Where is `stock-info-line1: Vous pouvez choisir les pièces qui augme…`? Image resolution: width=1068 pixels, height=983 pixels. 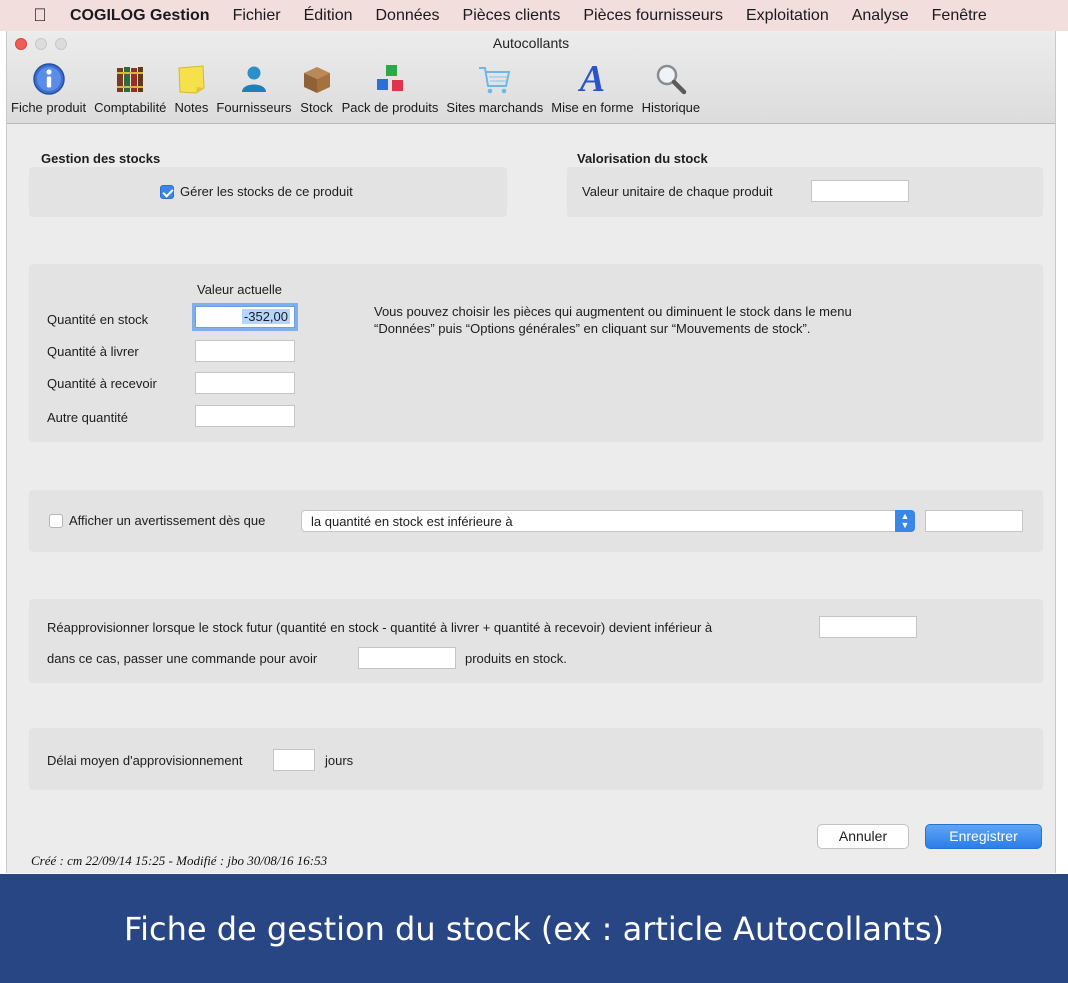
stock-info-line1: Vous pouvez choisir les pièces qui augme… is located at coordinates (613, 311).